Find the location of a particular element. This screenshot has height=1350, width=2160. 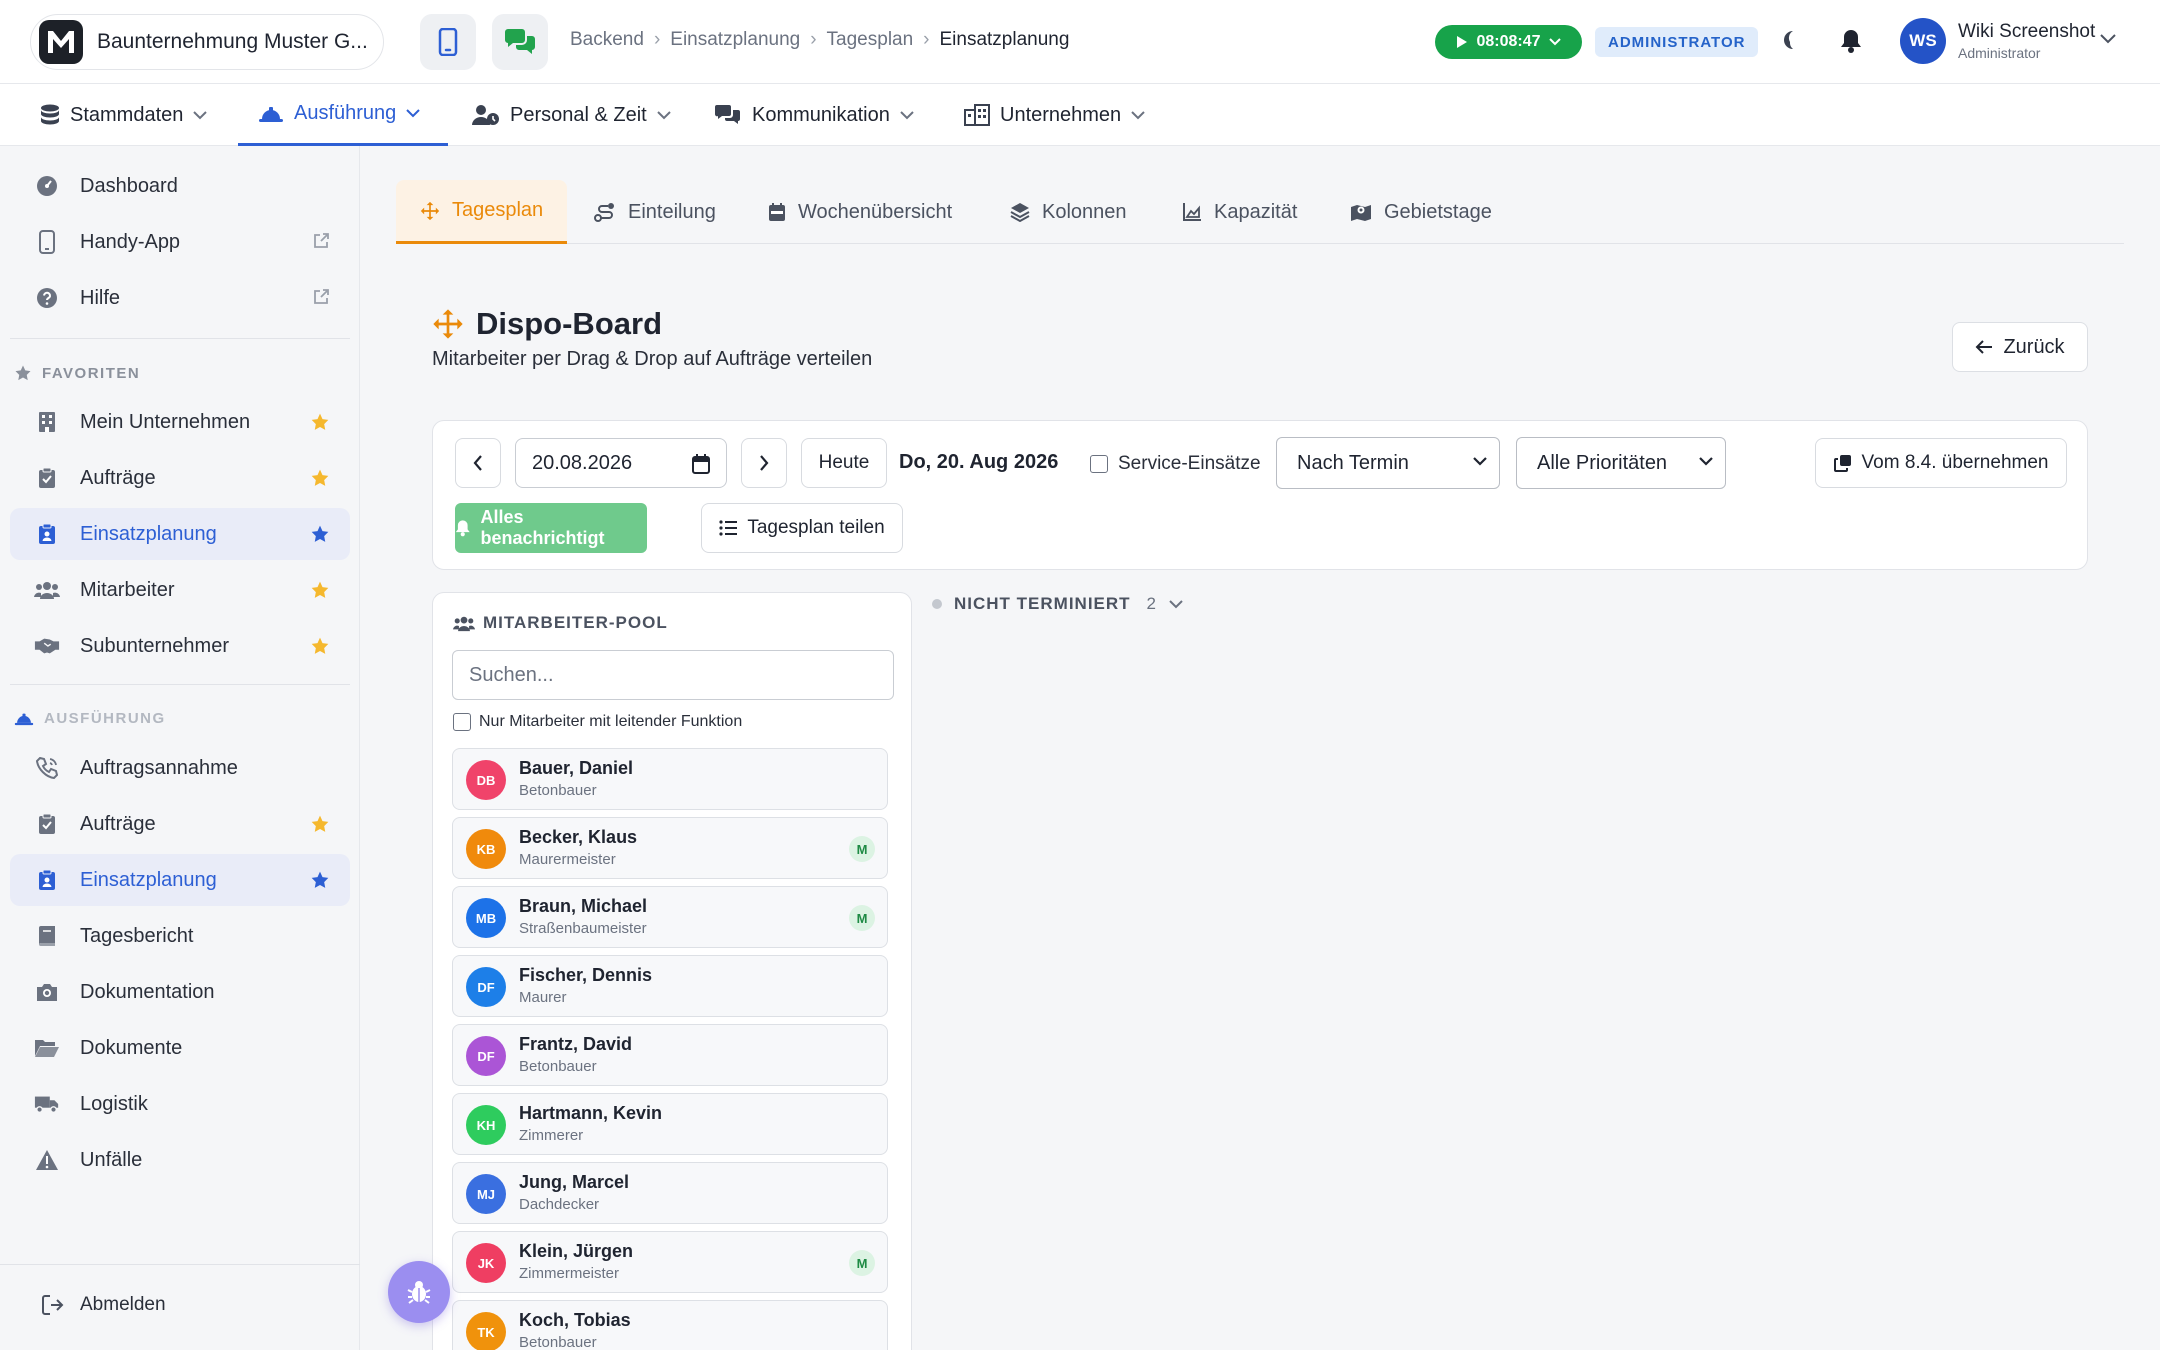

sidebar-item-einsatzplanung-fav: Einsatzplanung is located at coordinates (180, 534).